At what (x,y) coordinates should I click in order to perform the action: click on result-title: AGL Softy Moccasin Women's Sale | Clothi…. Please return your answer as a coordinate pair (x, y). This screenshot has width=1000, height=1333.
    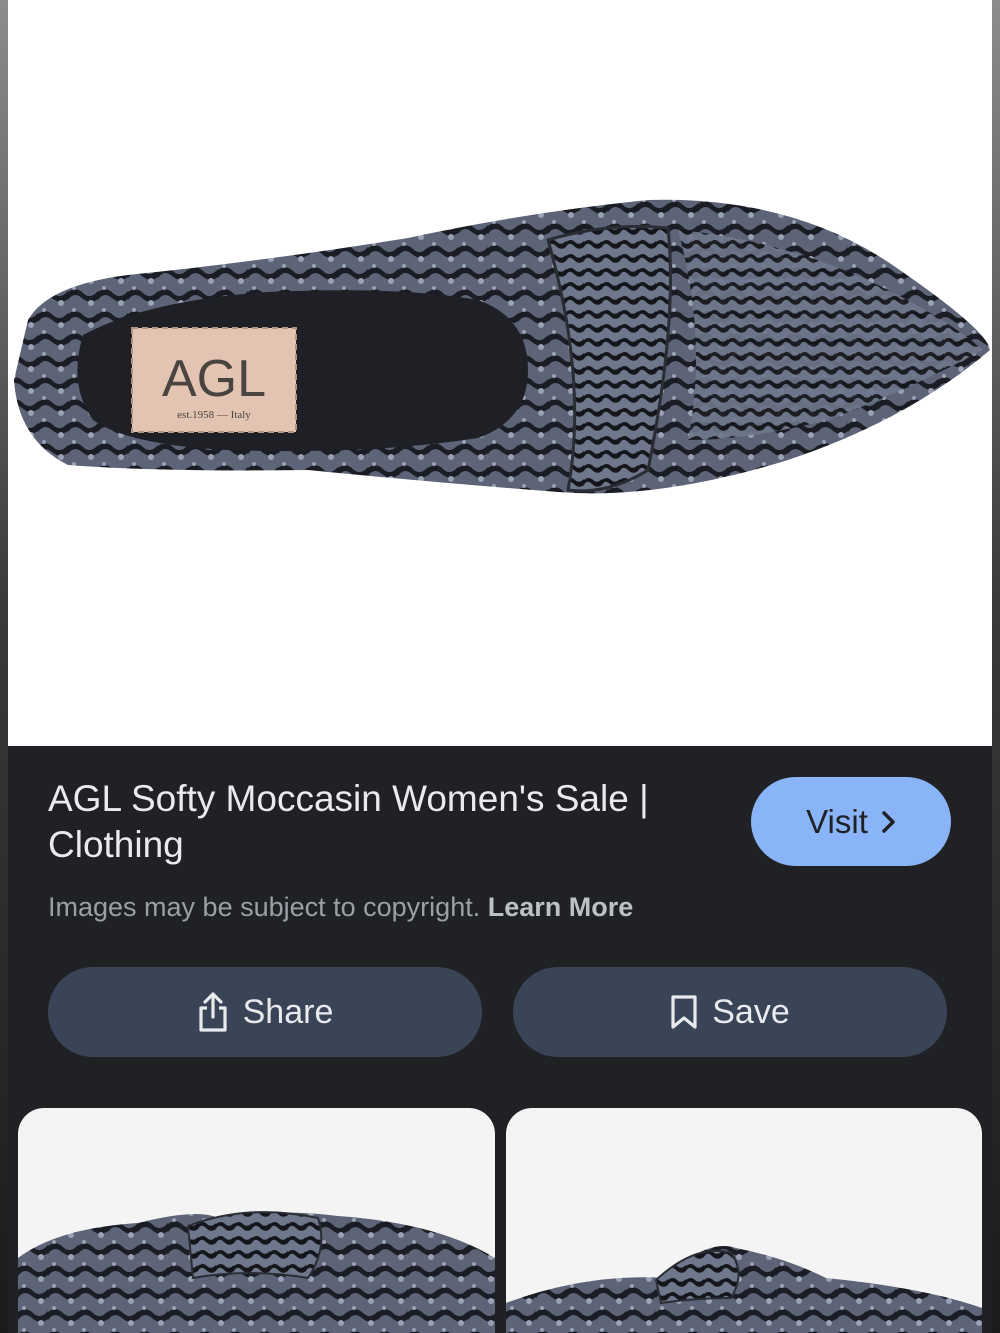
    Looking at the image, I should click on (388, 822).